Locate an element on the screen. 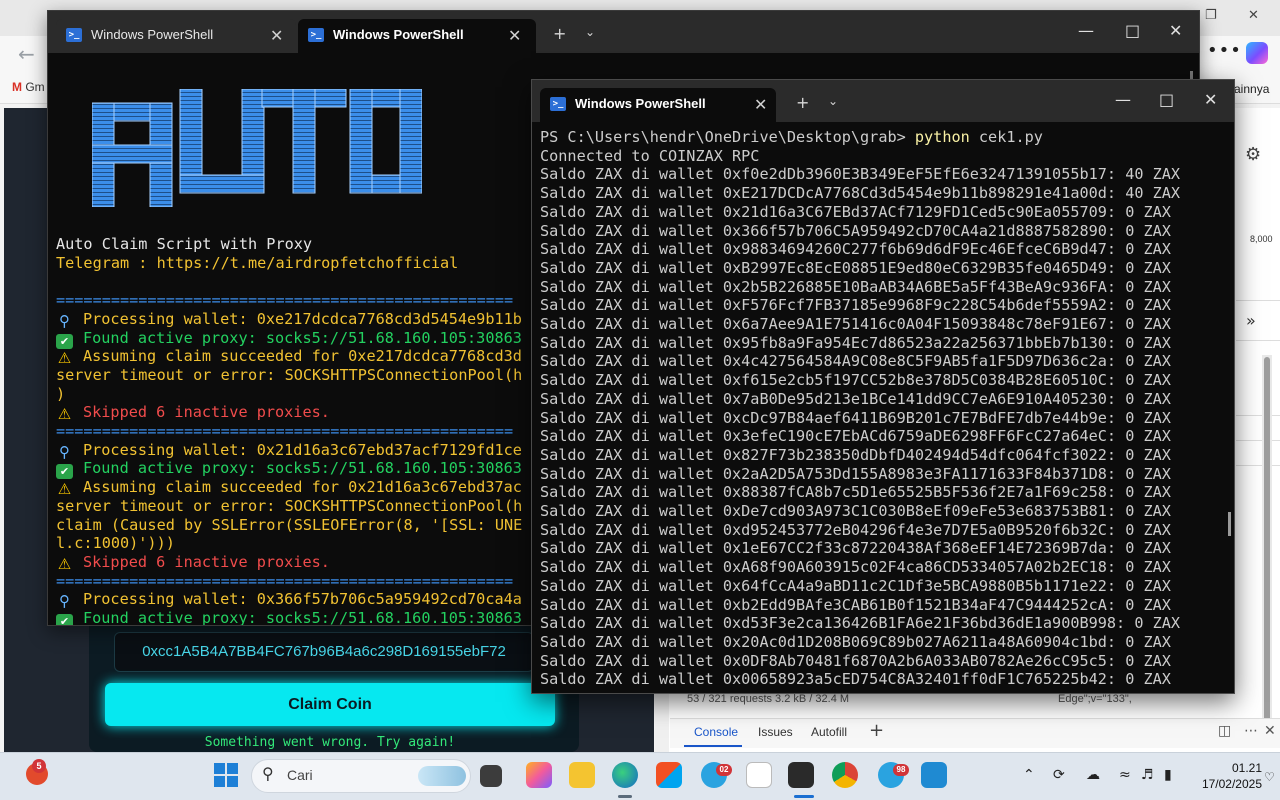 The width and height of the screenshot is (1280, 800). taskbar-clock: 01.21 17/02/2025 is located at coordinates (1229, 776).